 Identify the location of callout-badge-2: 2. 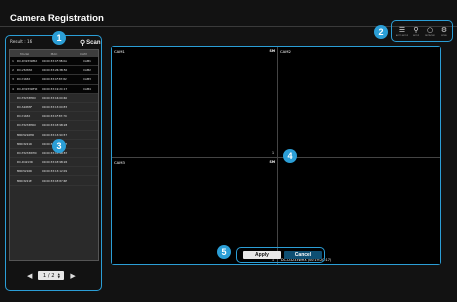
(381, 32).